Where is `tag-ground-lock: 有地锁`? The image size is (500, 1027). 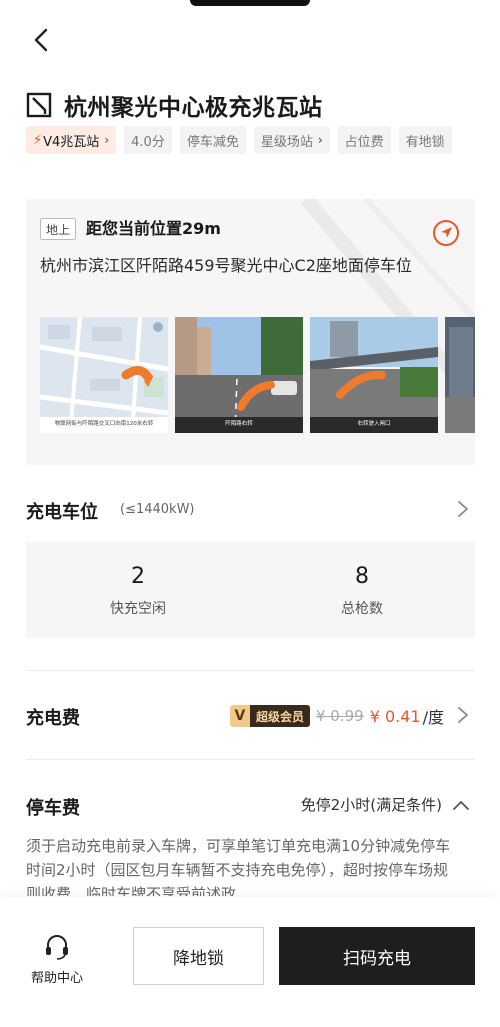
tag-ground-lock: 有地锁 is located at coordinates (425, 140).